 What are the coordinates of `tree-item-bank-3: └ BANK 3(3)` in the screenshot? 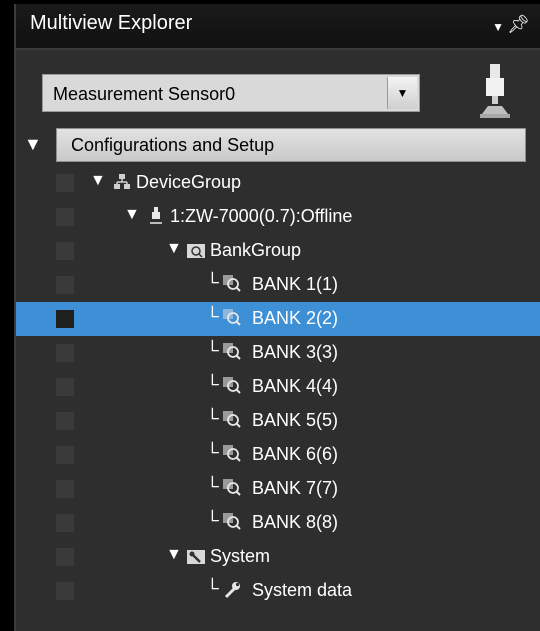 It's located at (278, 353).